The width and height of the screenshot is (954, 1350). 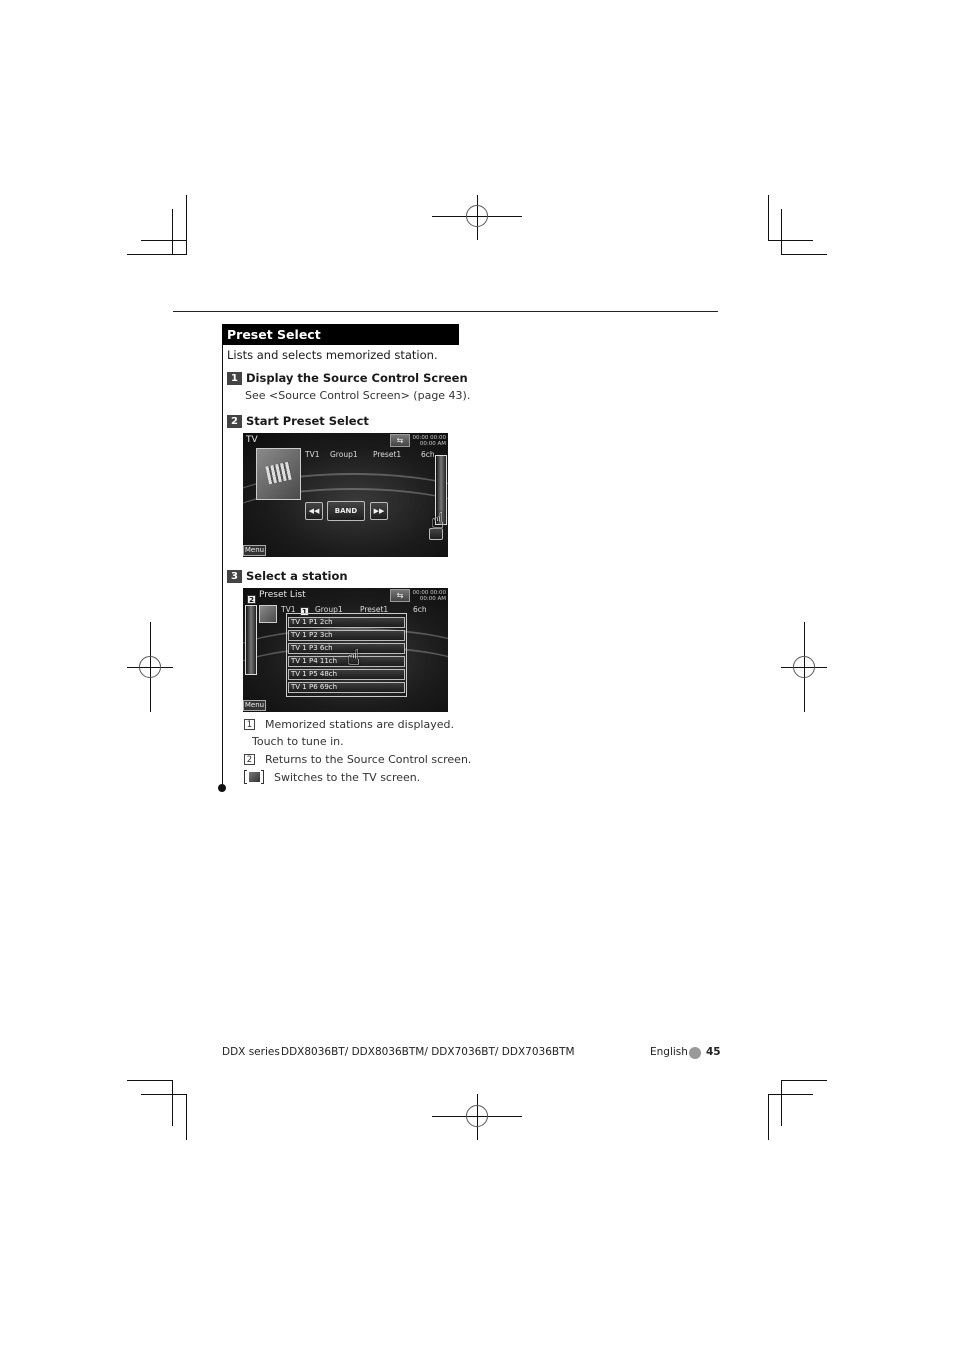 I want to click on note-text: Touch to tune in., so click(x=298, y=741).